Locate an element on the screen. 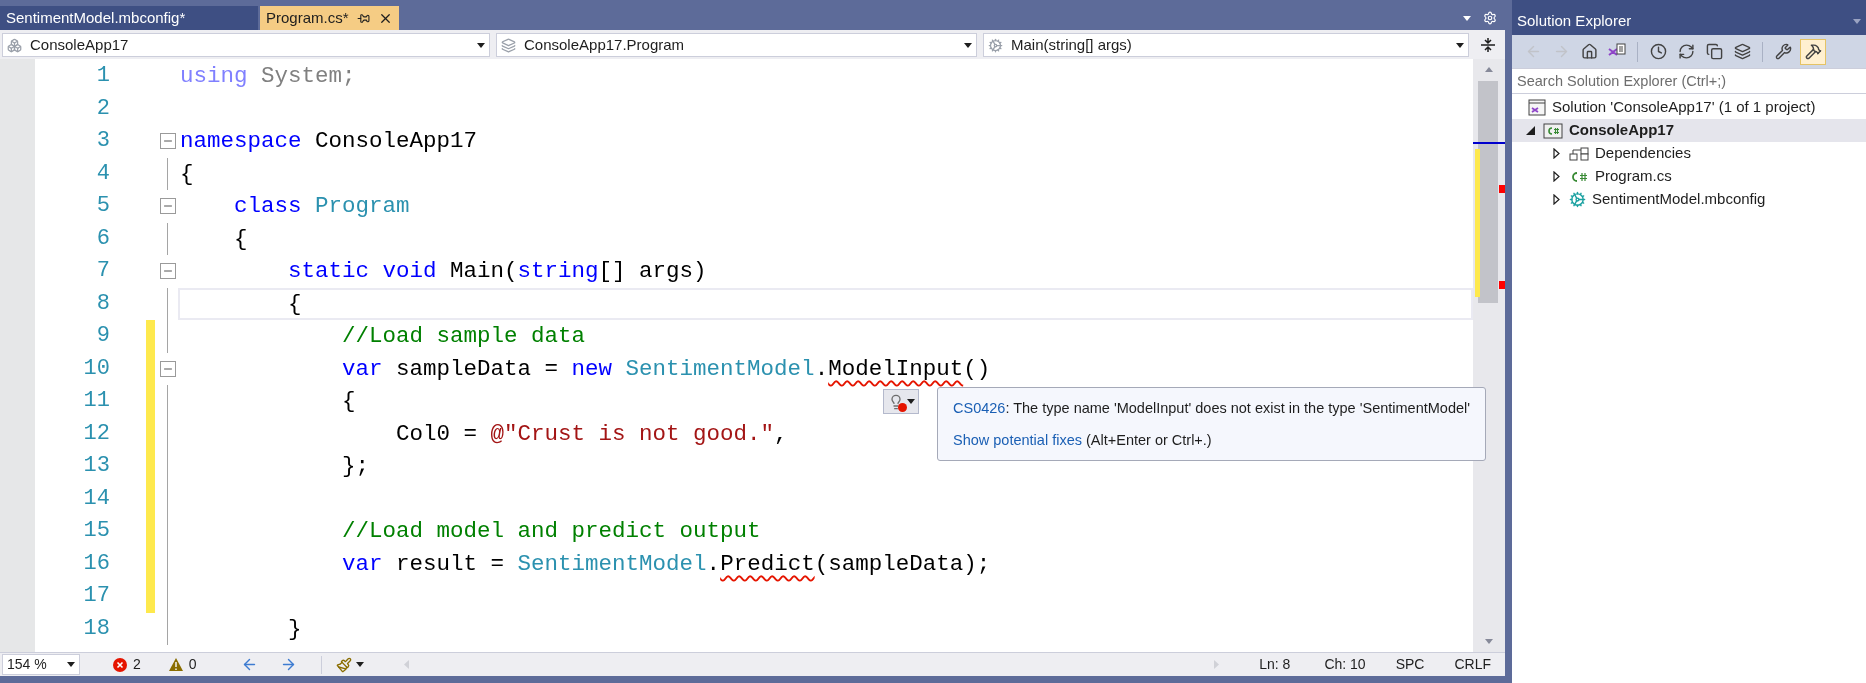 The image size is (1866, 683). code-line: //Load sample data is located at coordinates (463, 337).